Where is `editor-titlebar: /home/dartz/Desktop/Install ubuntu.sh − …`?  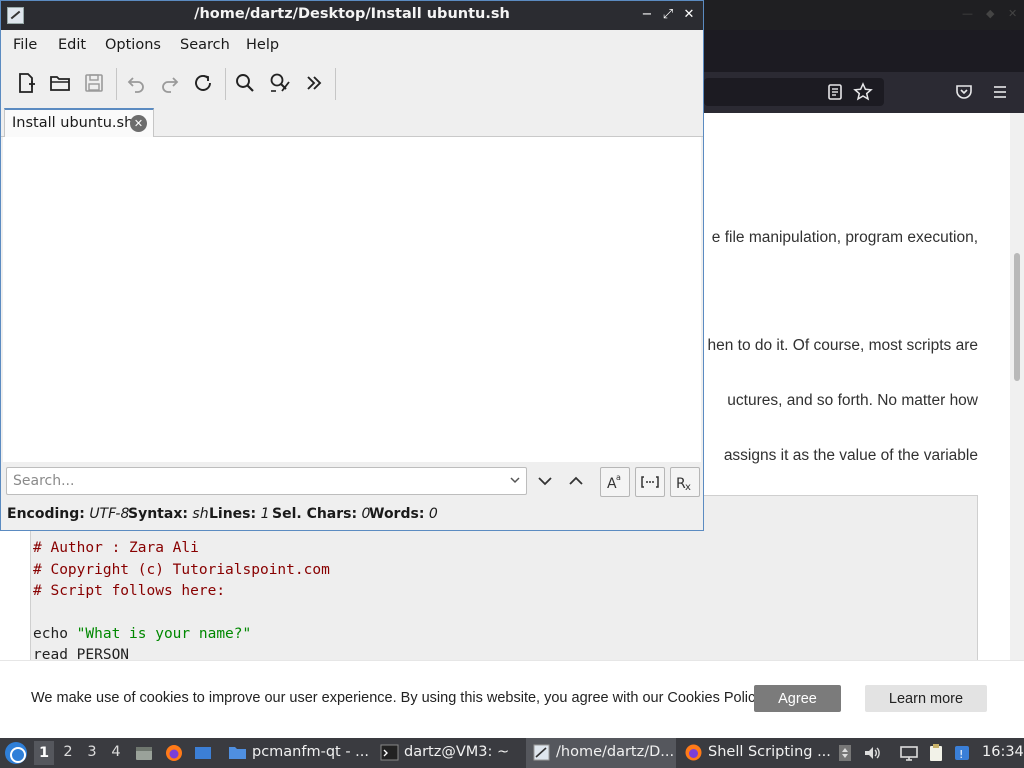
editor-titlebar: /home/dartz/Desktop/Install ubuntu.sh − … is located at coordinates (352, 15).